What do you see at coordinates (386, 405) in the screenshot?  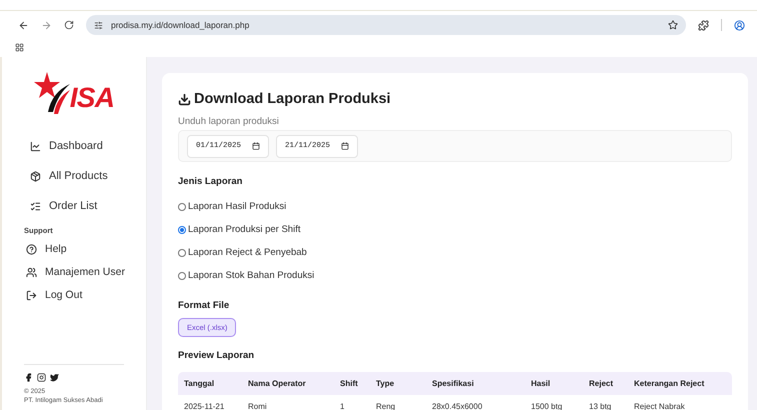 I see `table-cell-text: Reng` at bounding box center [386, 405].